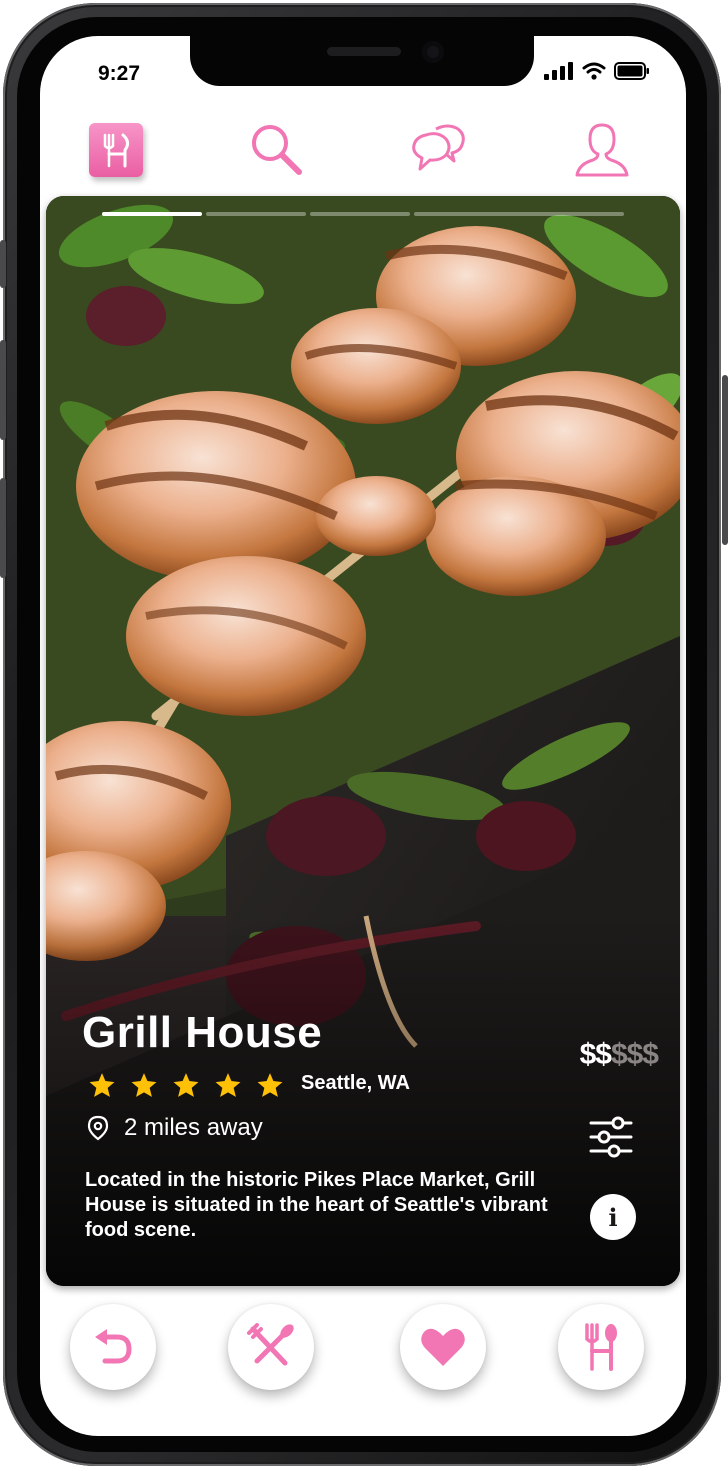 This screenshot has height=1471, width=728. Describe the element at coordinates (631, 71) in the screenshot. I see `battery-icon` at that location.